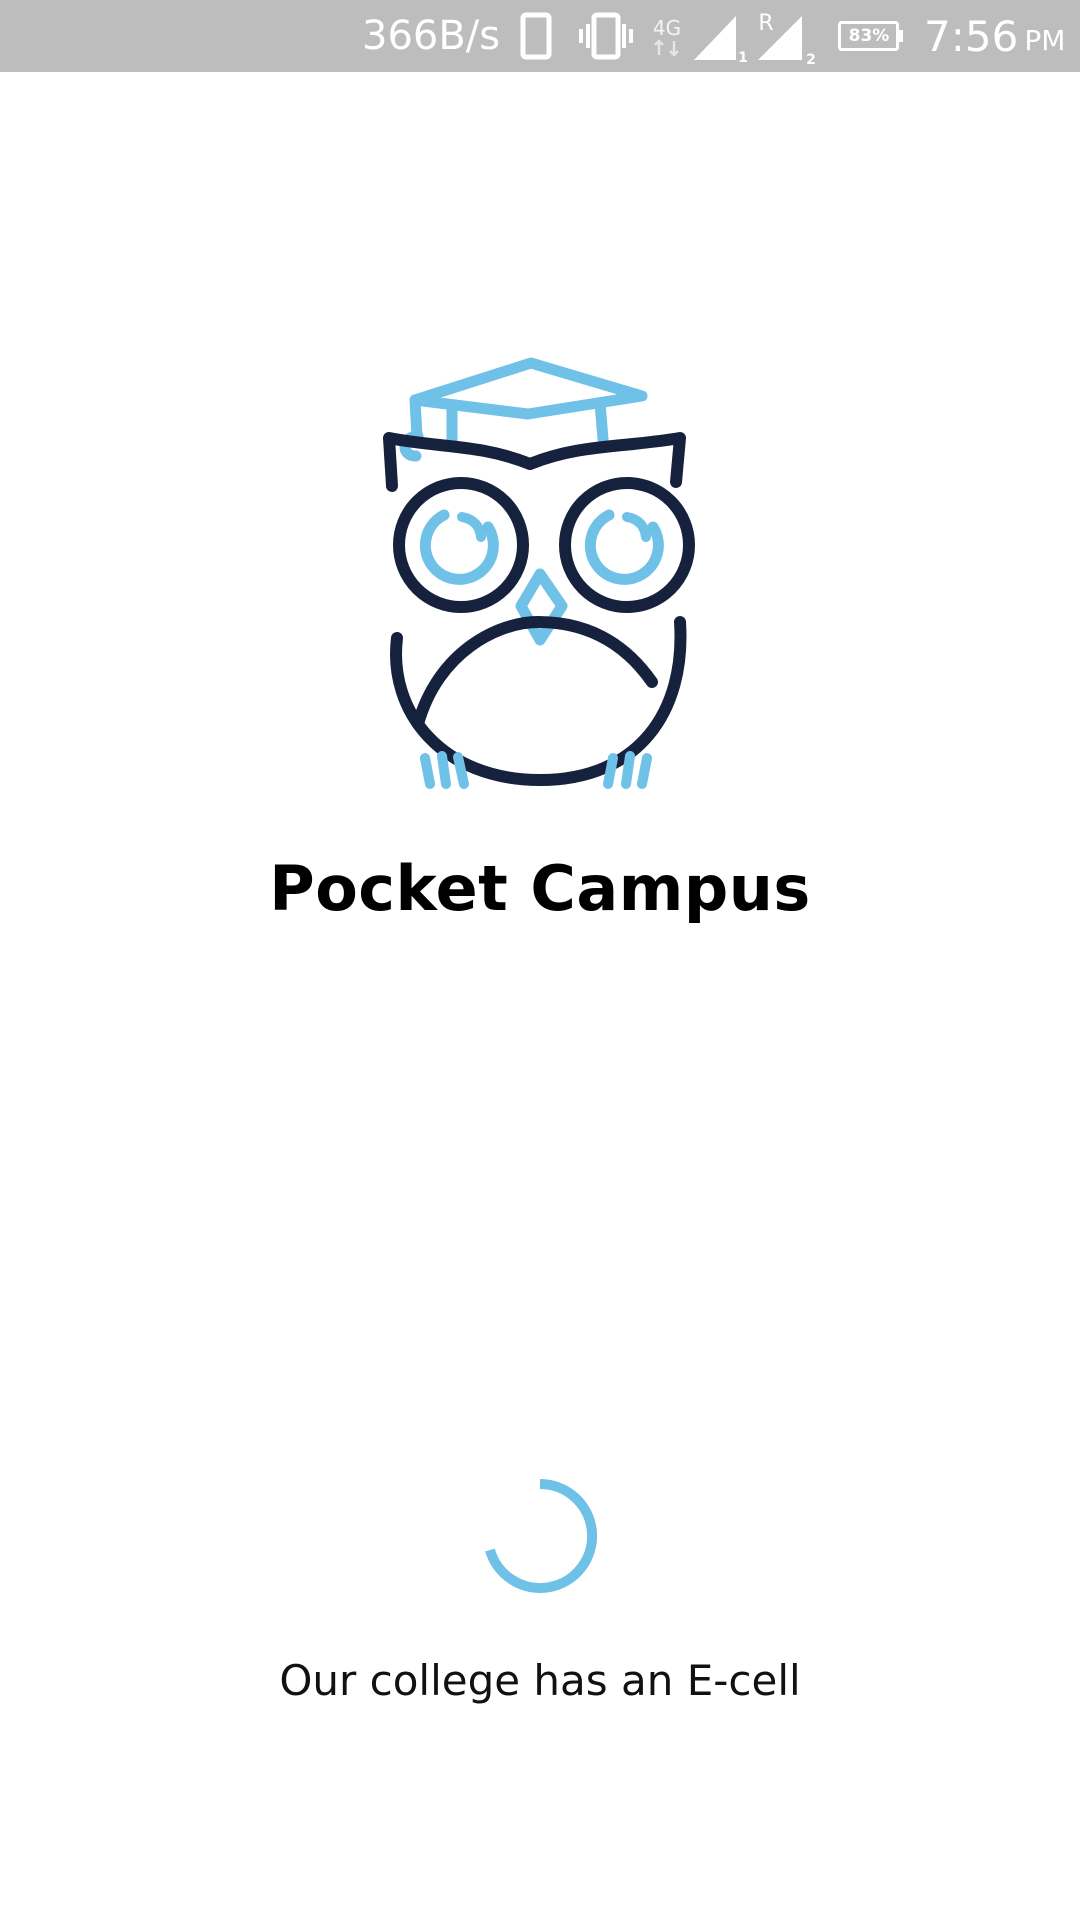  Describe the element at coordinates (540, 1536) in the screenshot. I see `loading-spinner-icon` at that location.